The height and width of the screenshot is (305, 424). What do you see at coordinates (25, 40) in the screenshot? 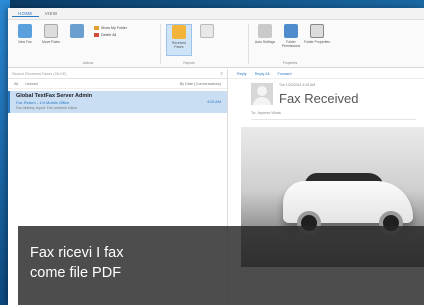
I see `new-fax-button: New Fax` at bounding box center [25, 40].